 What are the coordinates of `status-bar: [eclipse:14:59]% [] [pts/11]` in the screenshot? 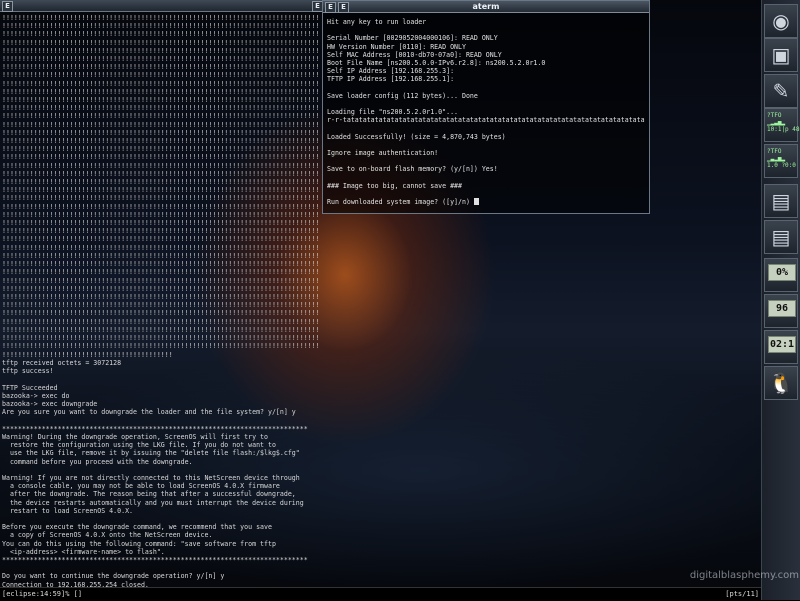 It's located at (380, 594).